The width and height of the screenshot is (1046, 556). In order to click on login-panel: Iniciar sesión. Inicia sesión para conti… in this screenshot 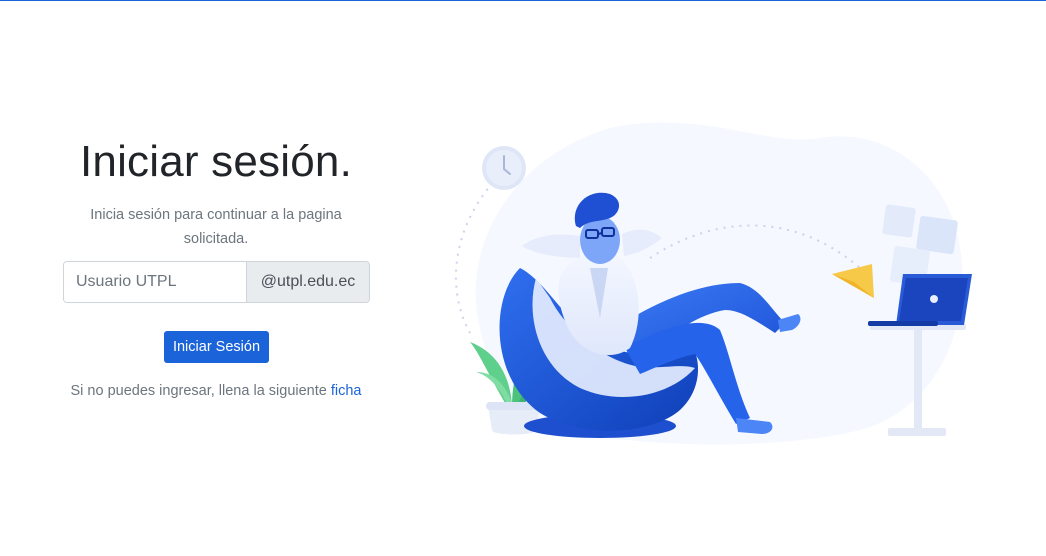, I will do `click(216, 264)`.